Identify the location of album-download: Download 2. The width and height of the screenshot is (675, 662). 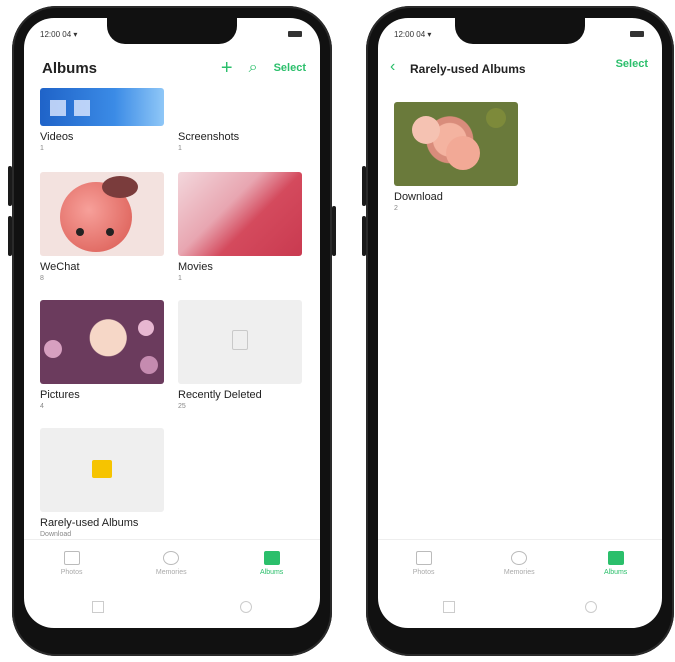
(456, 157).